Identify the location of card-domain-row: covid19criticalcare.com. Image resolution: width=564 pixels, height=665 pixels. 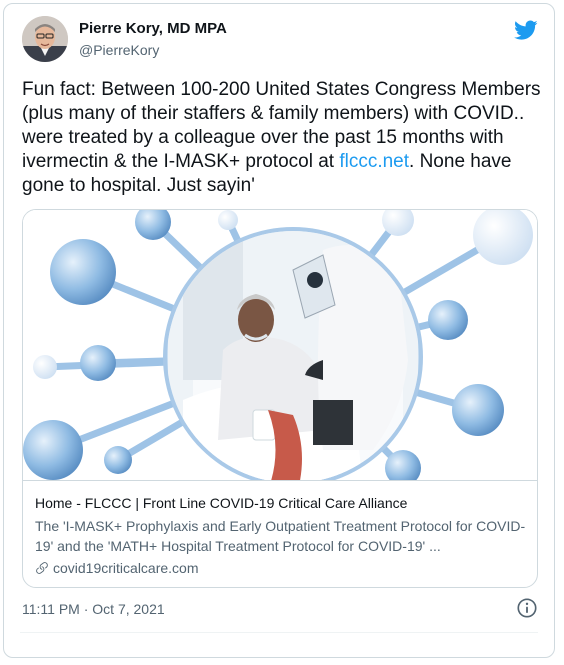
(117, 568).